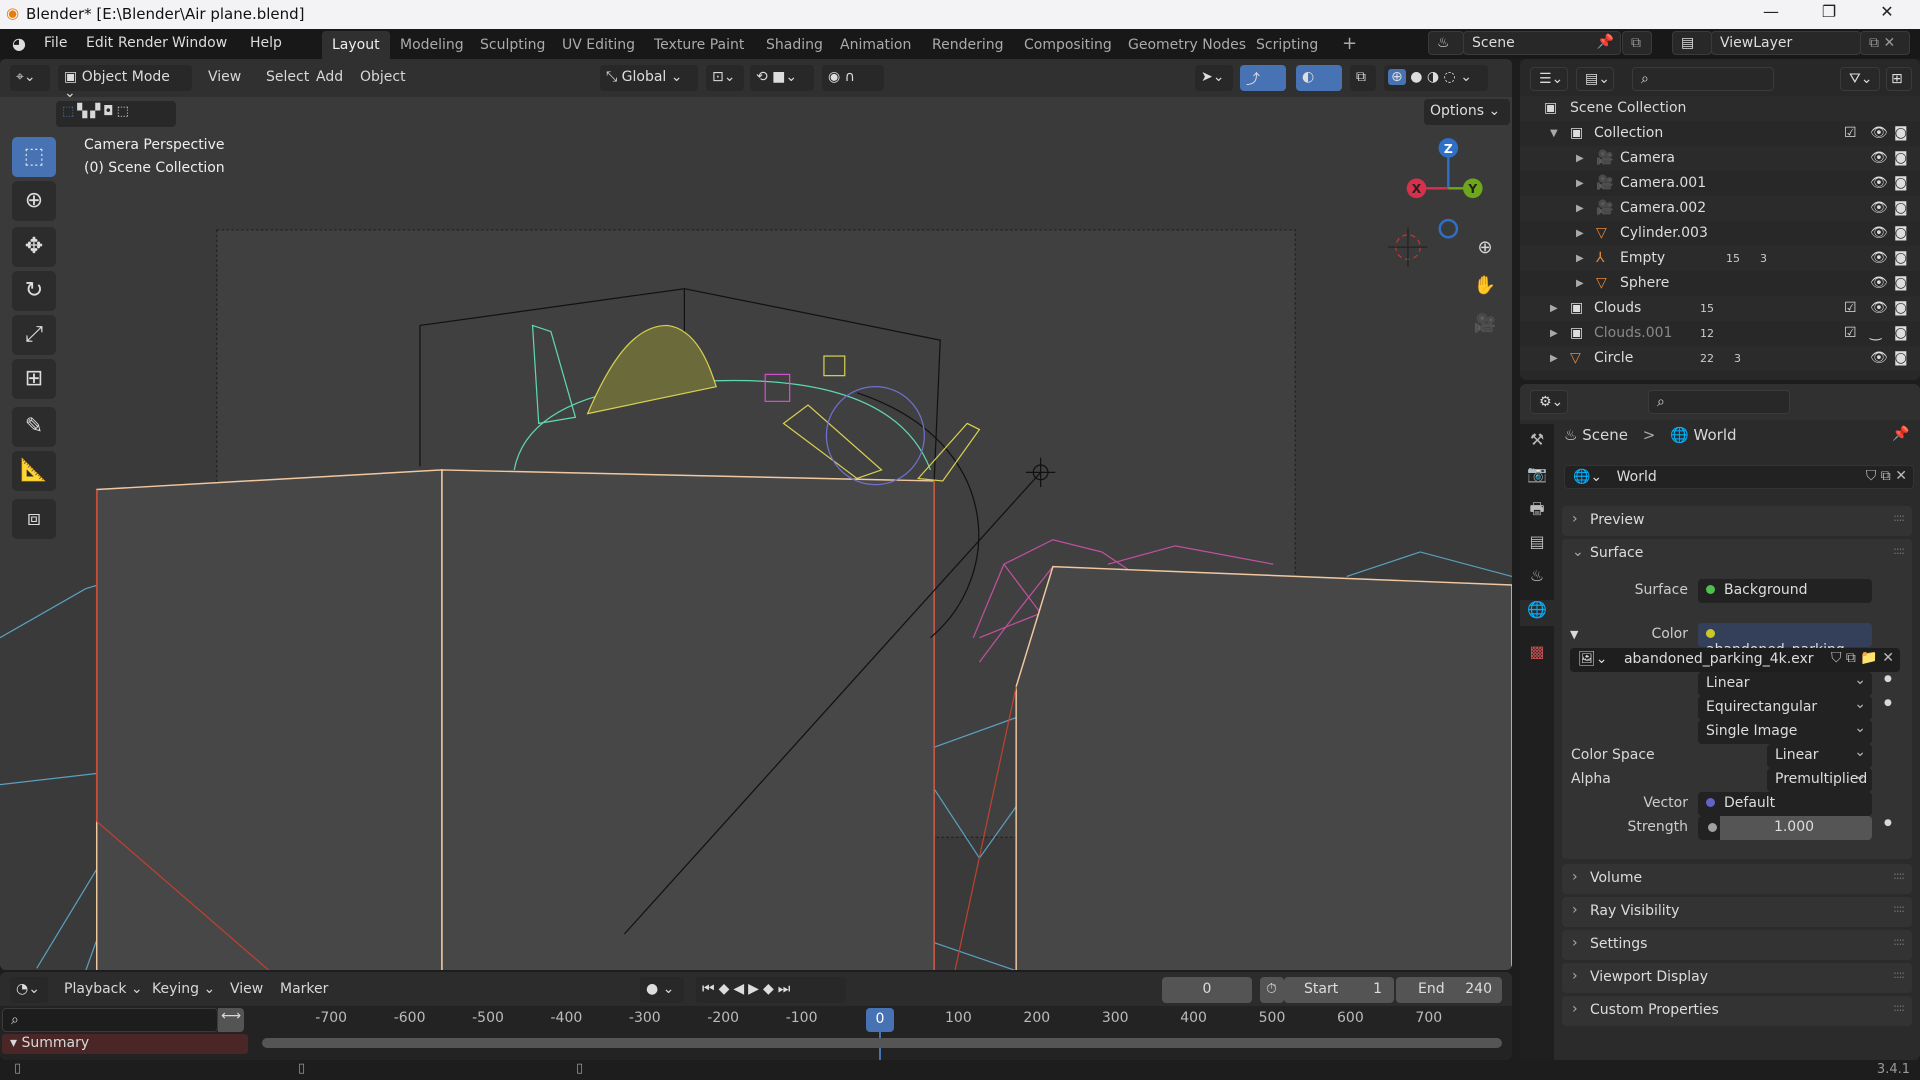 The width and height of the screenshot is (1920, 1080). What do you see at coordinates (1737, 978) in the screenshot?
I see `panel-viewport-display: › Viewport Display::::` at bounding box center [1737, 978].